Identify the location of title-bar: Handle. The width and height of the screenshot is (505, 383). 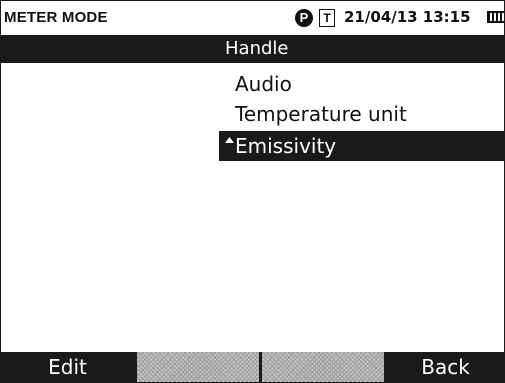
(252, 49).